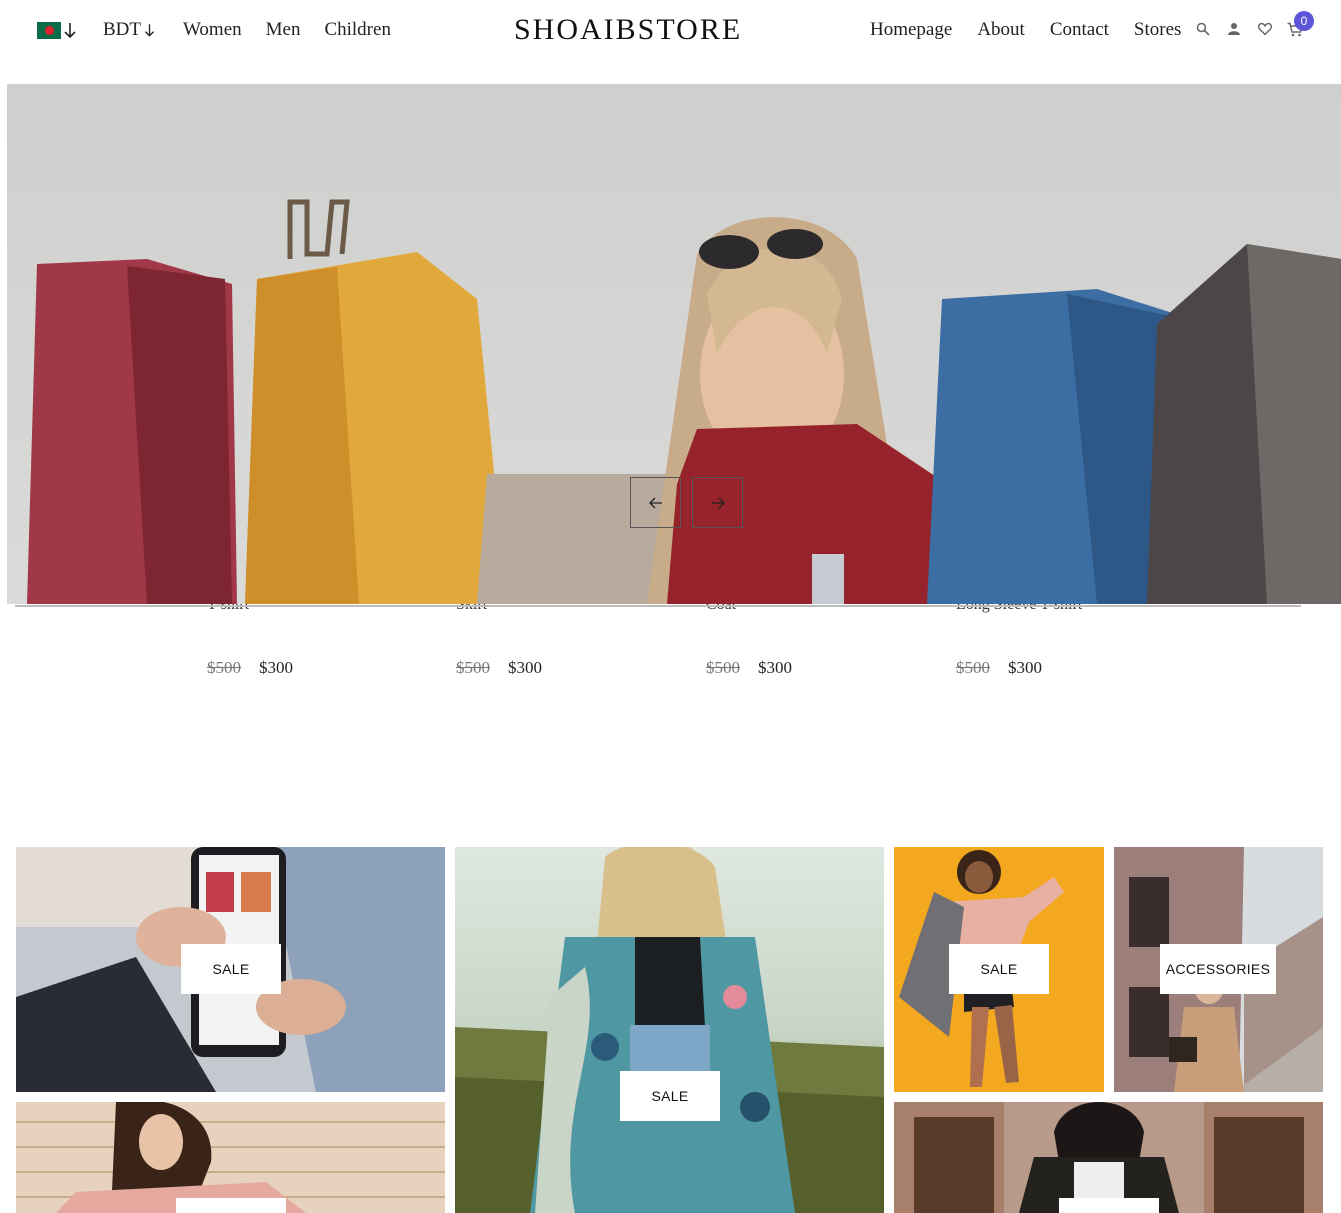  What do you see at coordinates (212, 30) in the screenshot?
I see `nav-women: Women` at bounding box center [212, 30].